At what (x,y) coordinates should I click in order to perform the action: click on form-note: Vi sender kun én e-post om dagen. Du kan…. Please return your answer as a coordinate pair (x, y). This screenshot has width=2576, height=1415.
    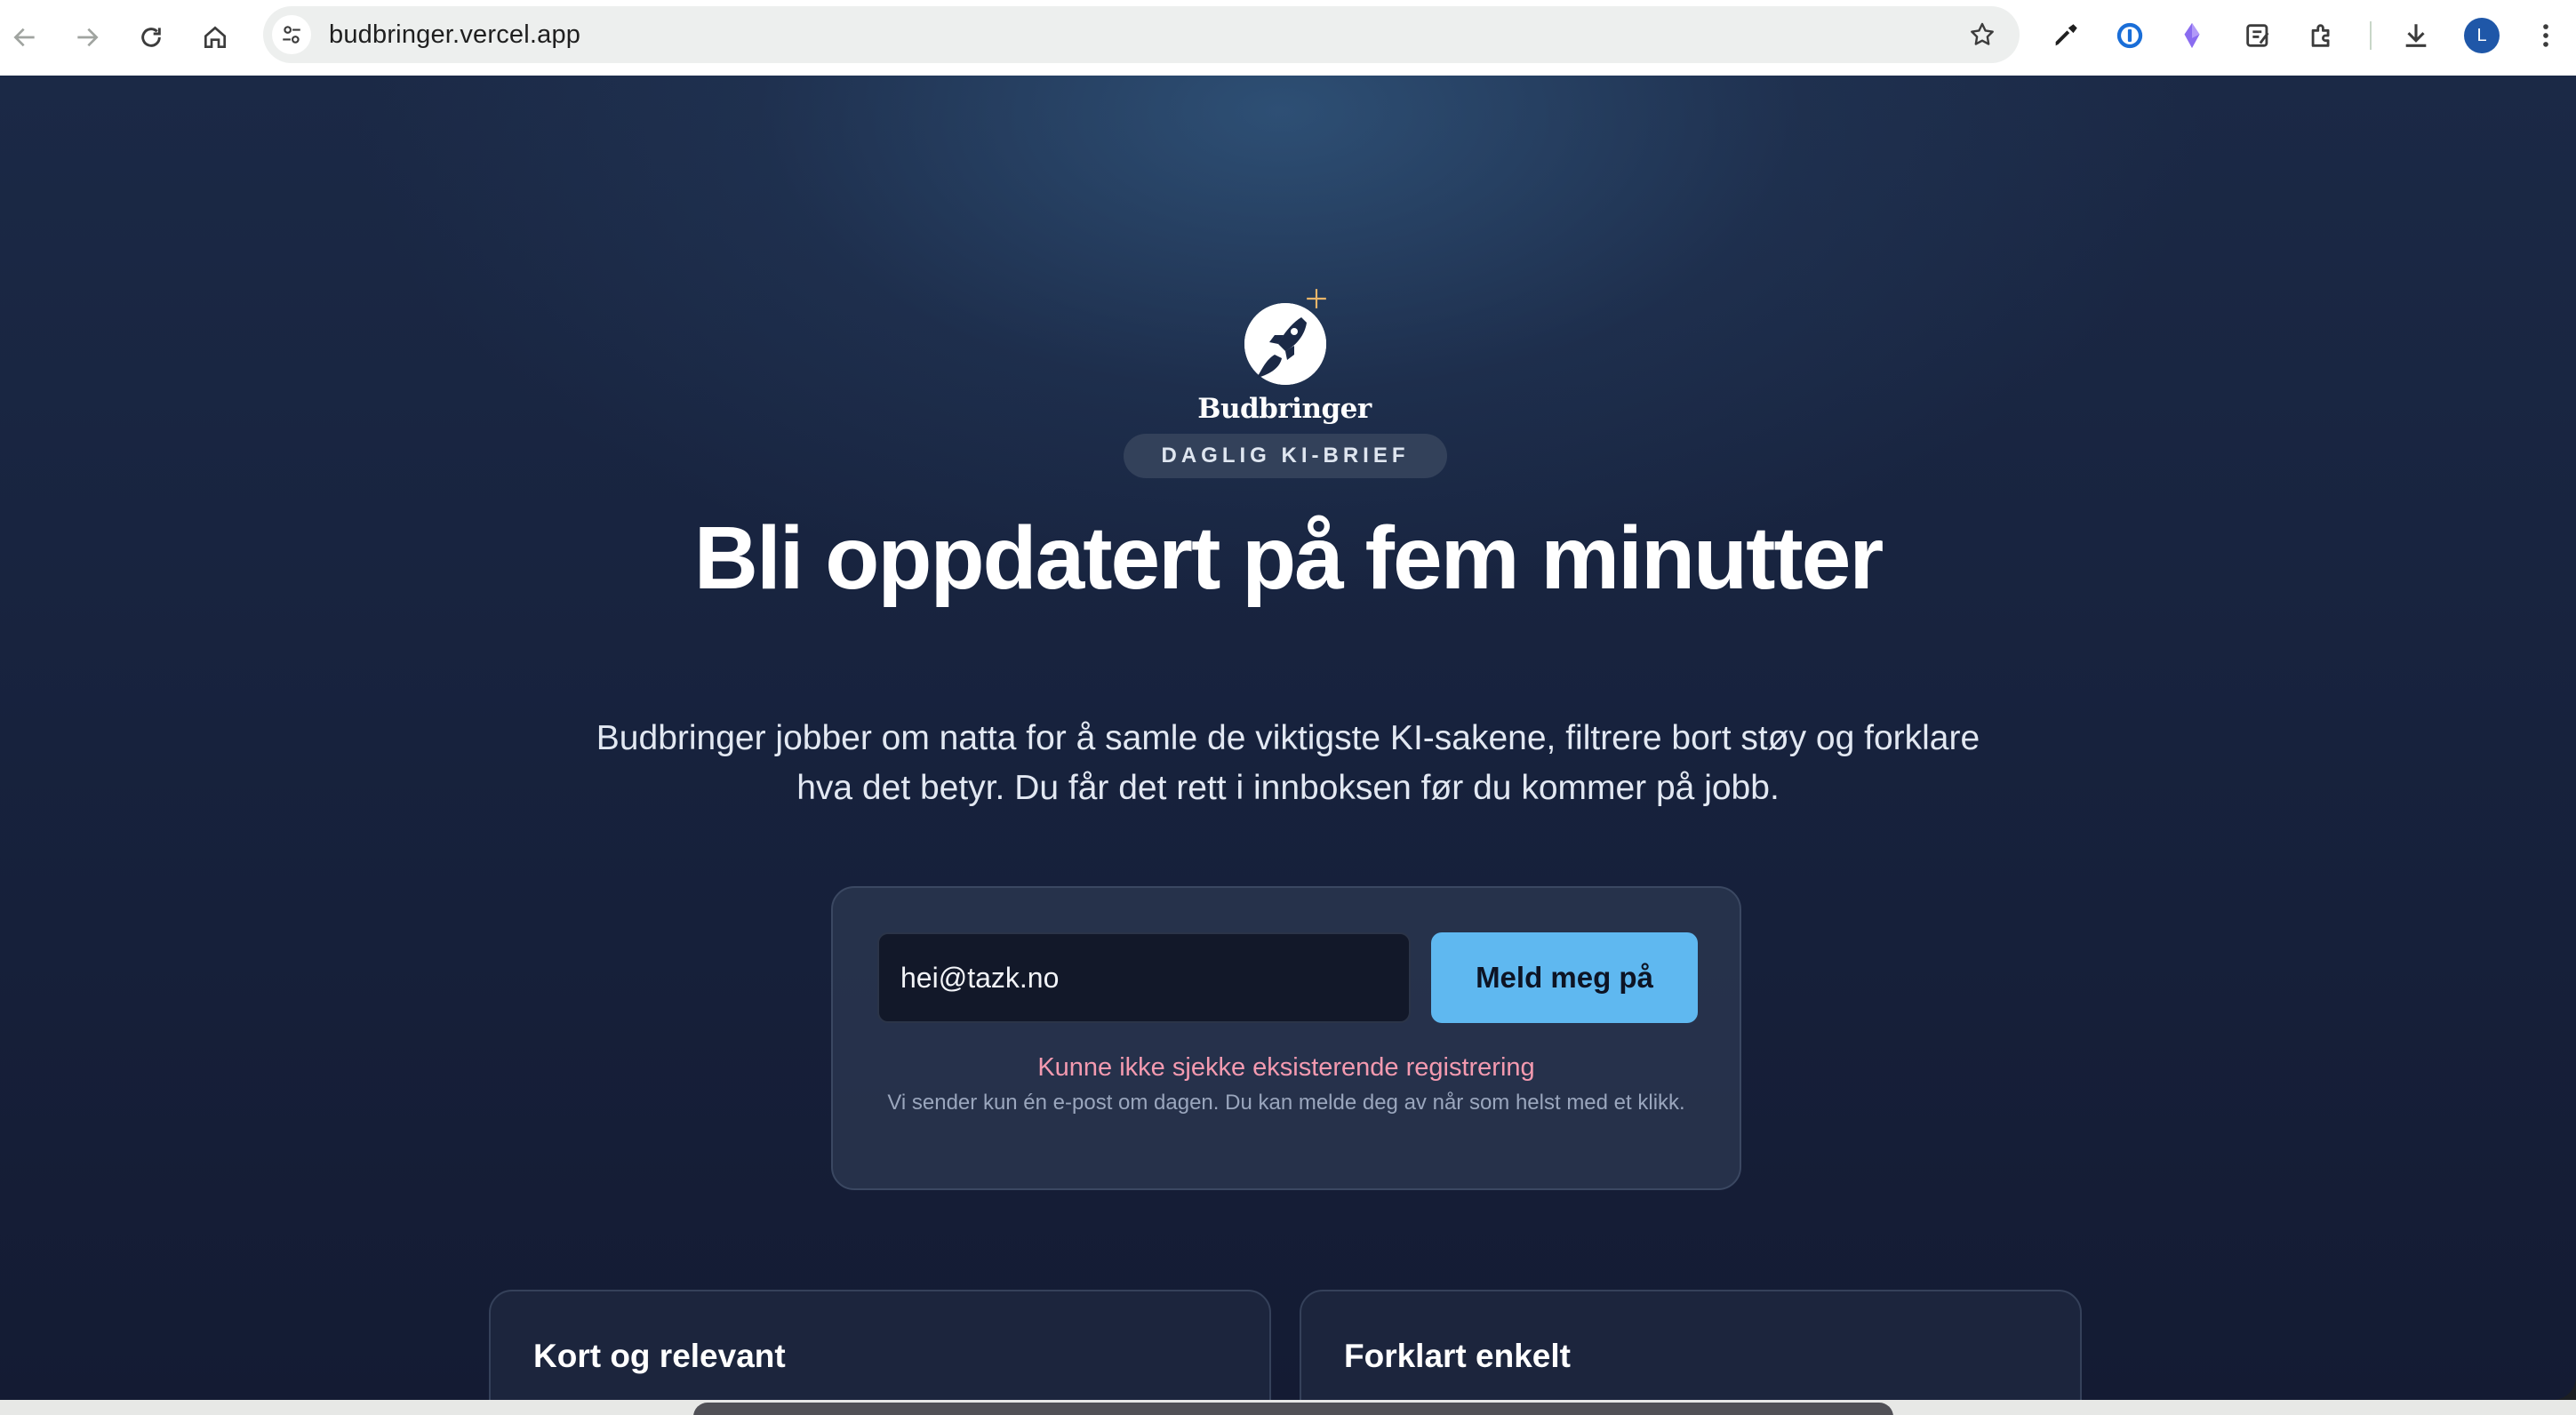
    Looking at the image, I should click on (1286, 1103).